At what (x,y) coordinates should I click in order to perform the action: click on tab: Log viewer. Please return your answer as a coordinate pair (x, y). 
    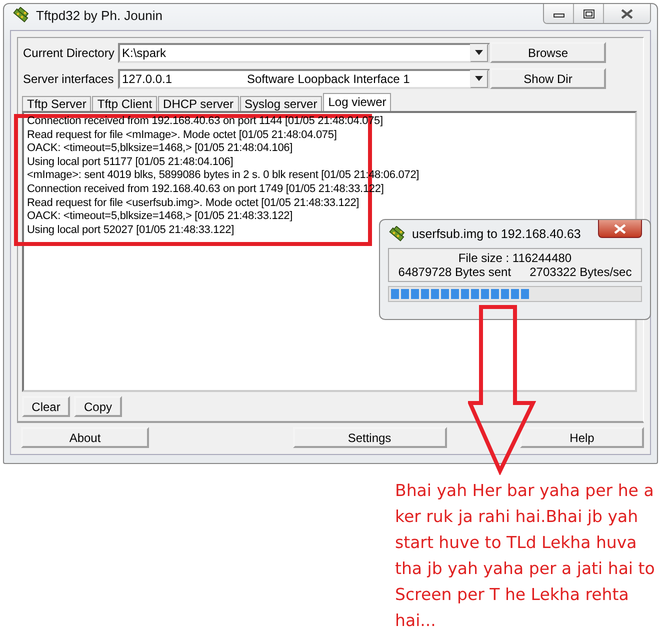
    Looking at the image, I should click on (357, 102).